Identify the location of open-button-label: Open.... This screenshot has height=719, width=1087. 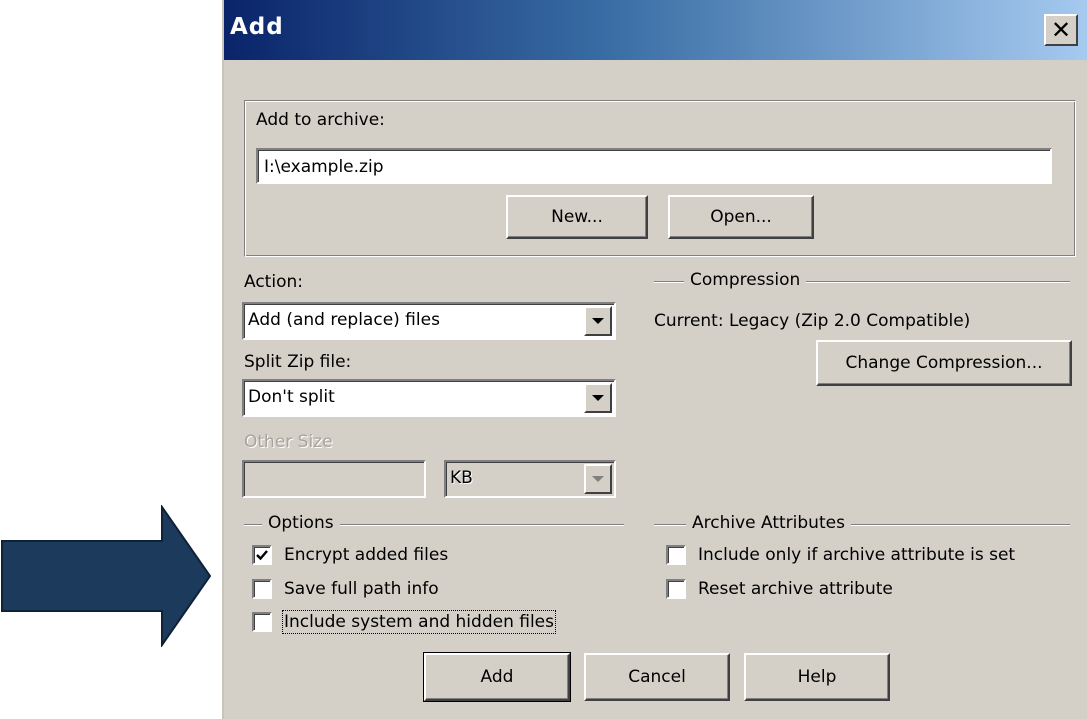
(741, 217).